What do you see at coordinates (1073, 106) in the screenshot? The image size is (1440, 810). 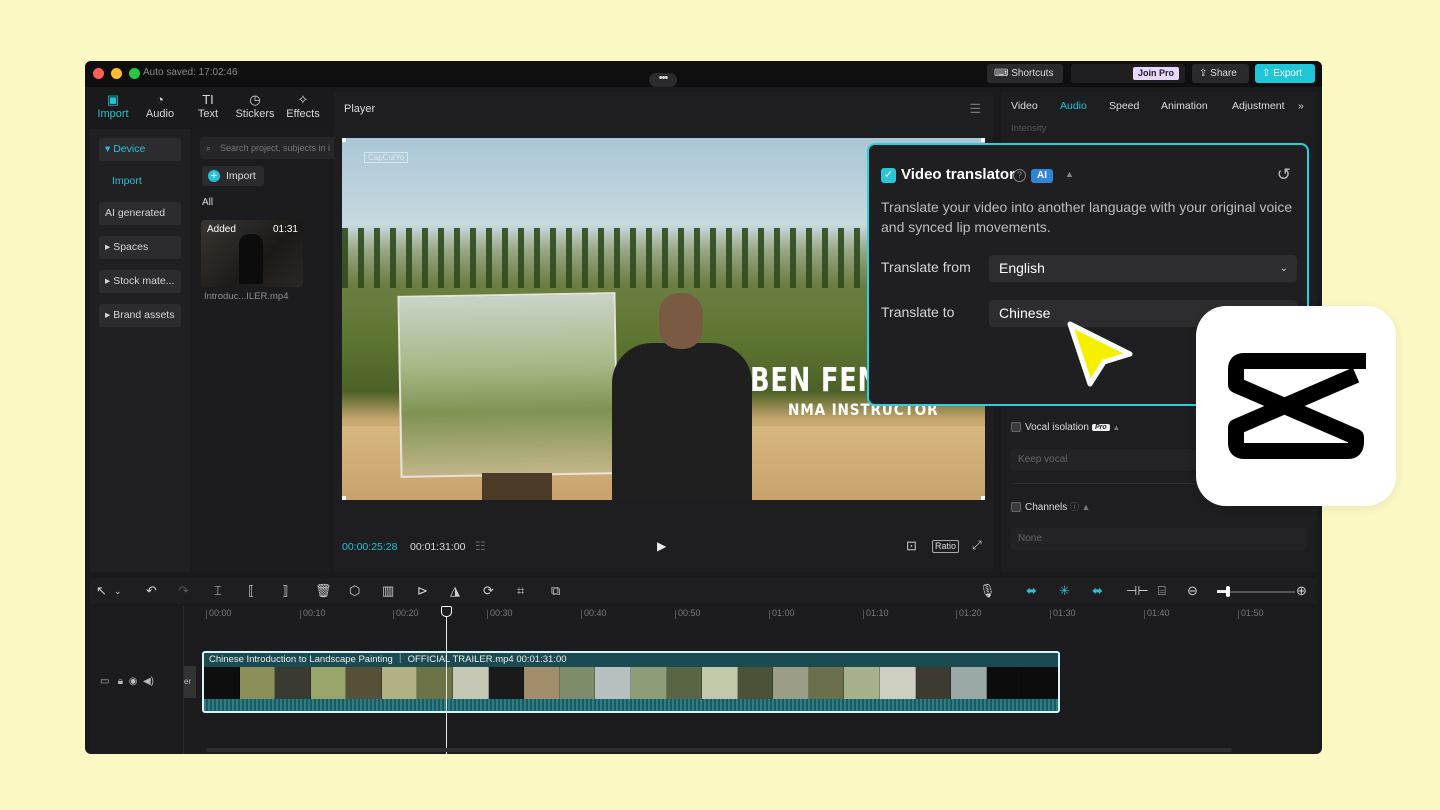 I see `tab-audio-props: Audio` at bounding box center [1073, 106].